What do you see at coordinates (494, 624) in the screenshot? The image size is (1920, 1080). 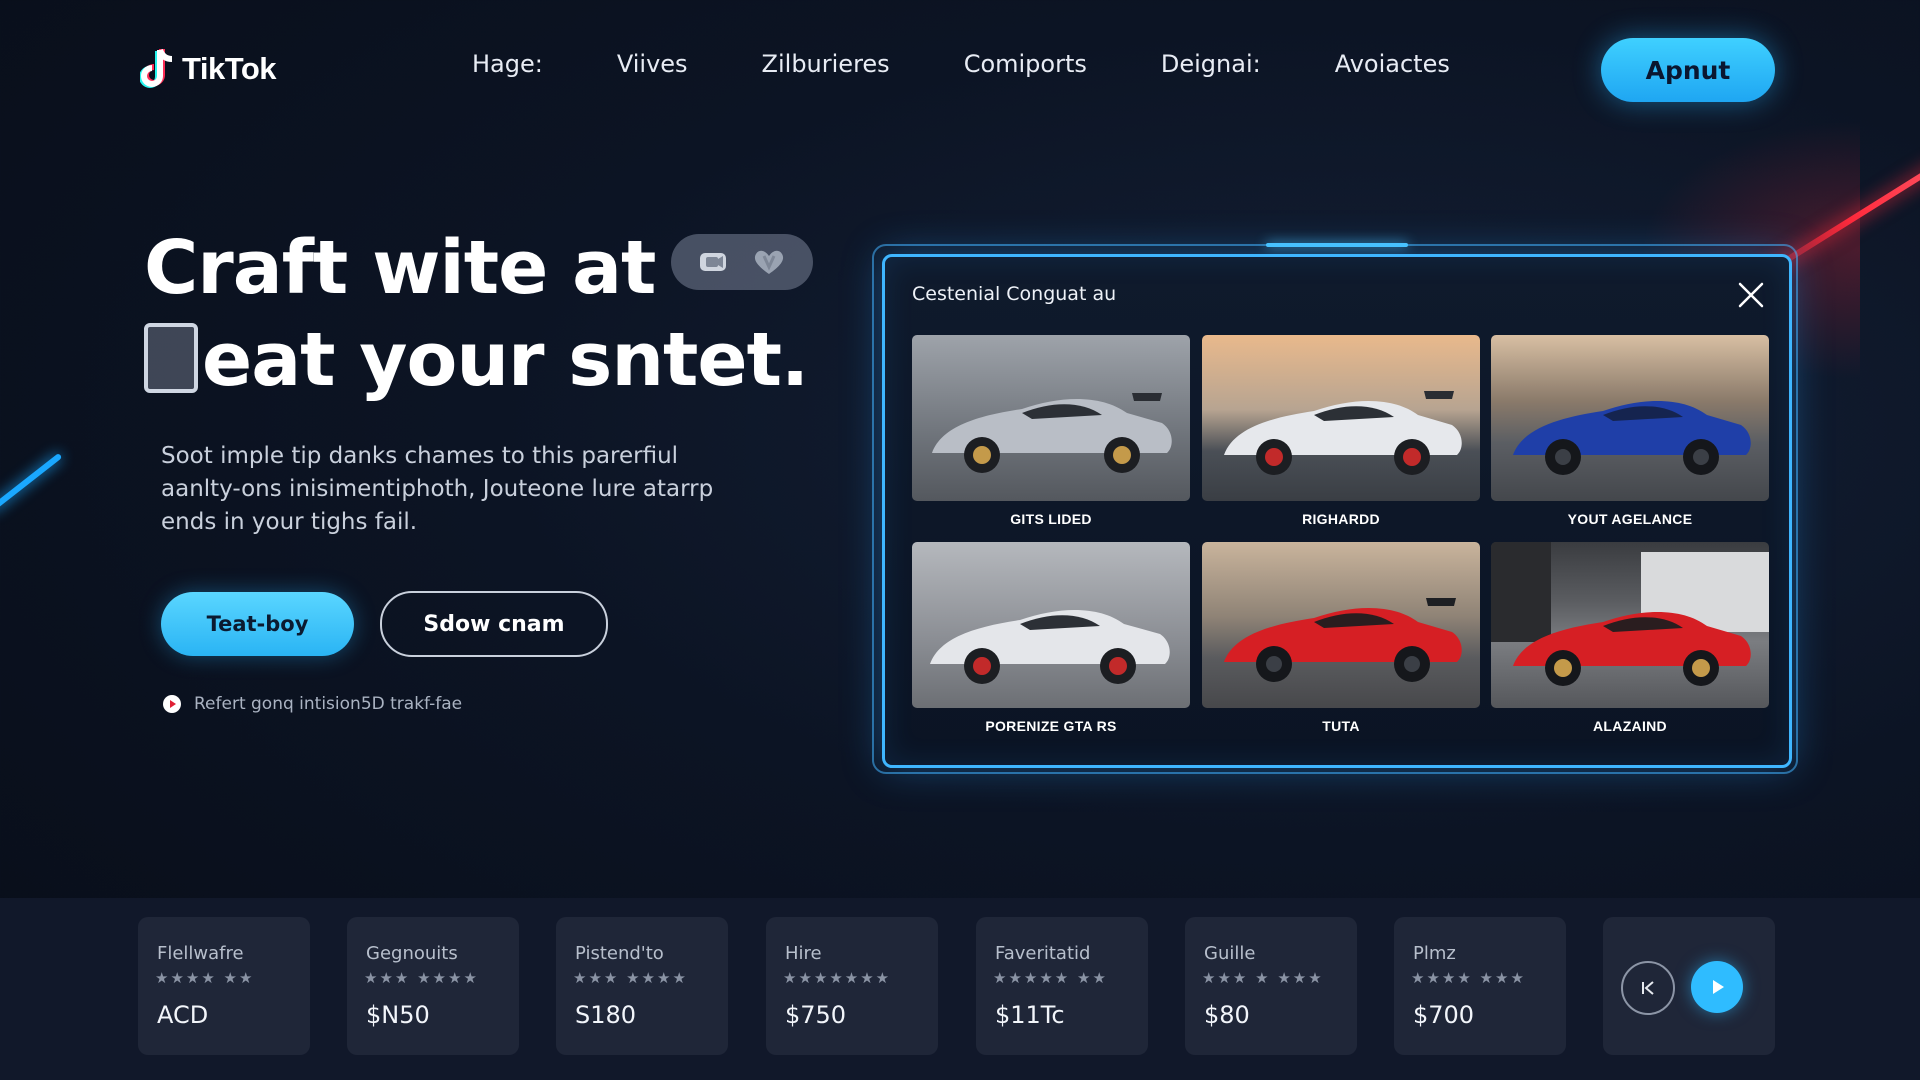 I see `secondary-button: Sdow cnam` at bounding box center [494, 624].